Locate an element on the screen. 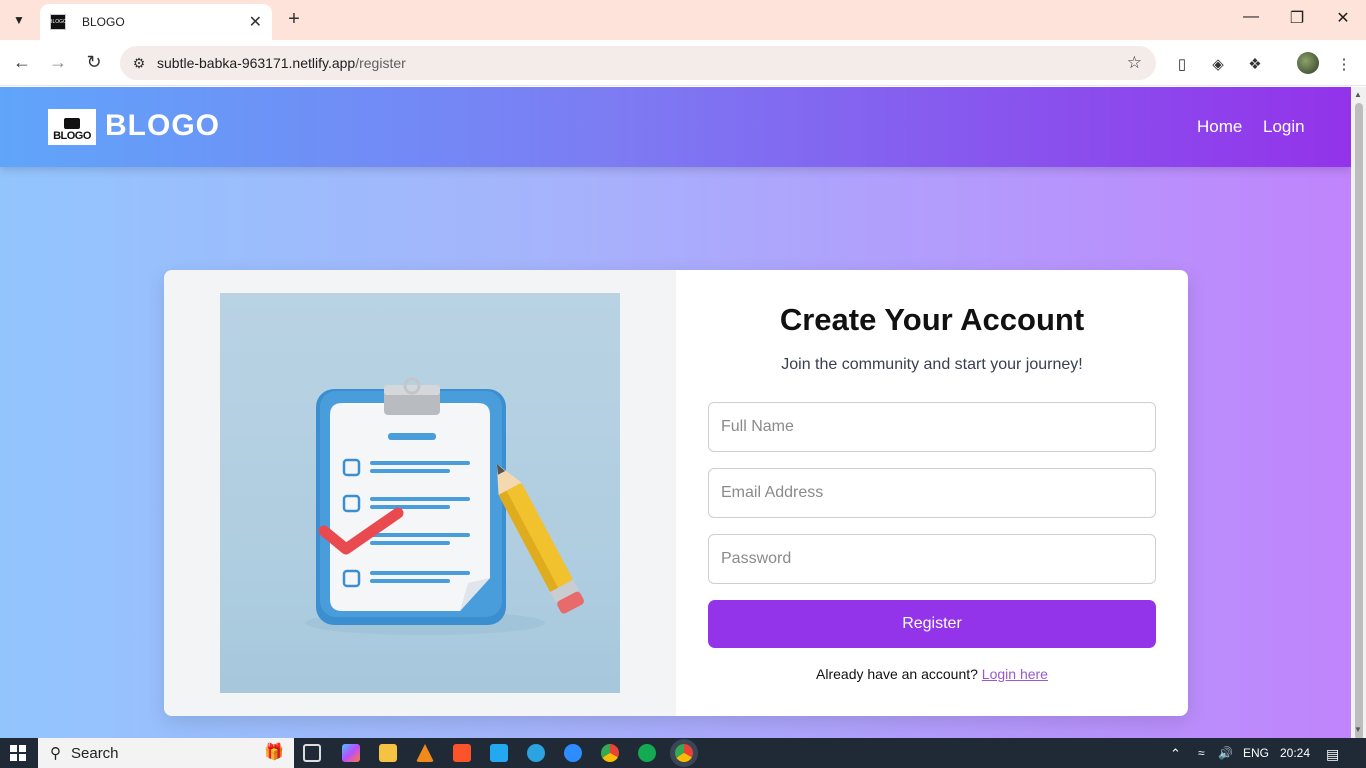 The image size is (1366, 768). mongodb-compass-icon is located at coordinates (647, 753).